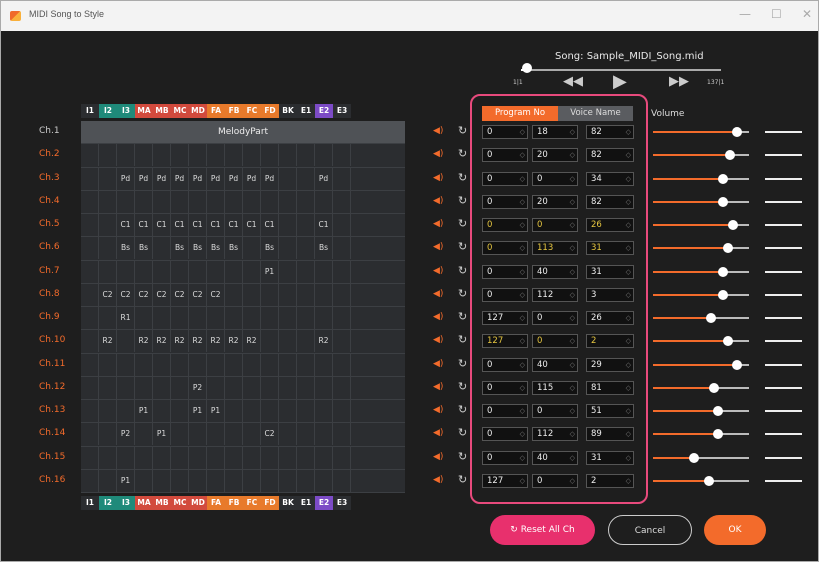 The height and width of the screenshot is (562, 819). I want to click on grid-cell: P2, so click(198, 387).